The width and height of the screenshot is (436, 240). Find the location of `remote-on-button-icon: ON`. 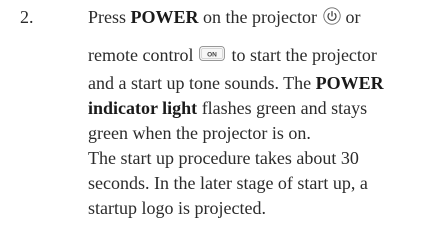

remote-on-button-icon: ON is located at coordinates (212, 55).